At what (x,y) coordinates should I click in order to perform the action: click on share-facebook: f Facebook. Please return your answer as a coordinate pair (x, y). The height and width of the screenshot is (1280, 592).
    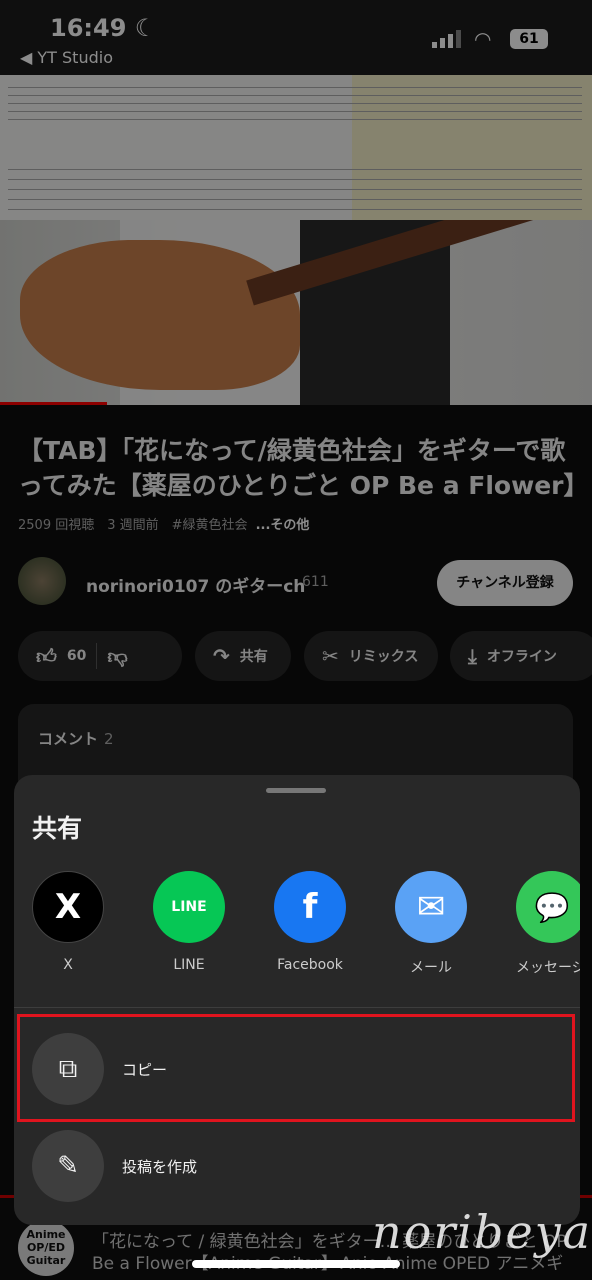
    Looking at the image, I should click on (310, 922).